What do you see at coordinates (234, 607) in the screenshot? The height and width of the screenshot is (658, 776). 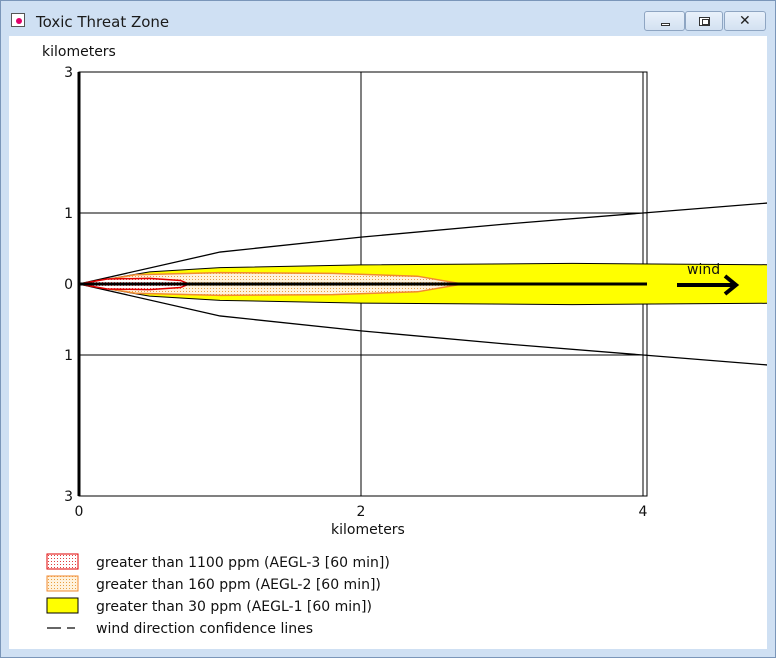 I see `legend-label: greater than 30 ppm (AEGL-1 [60 min])` at bounding box center [234, 607].